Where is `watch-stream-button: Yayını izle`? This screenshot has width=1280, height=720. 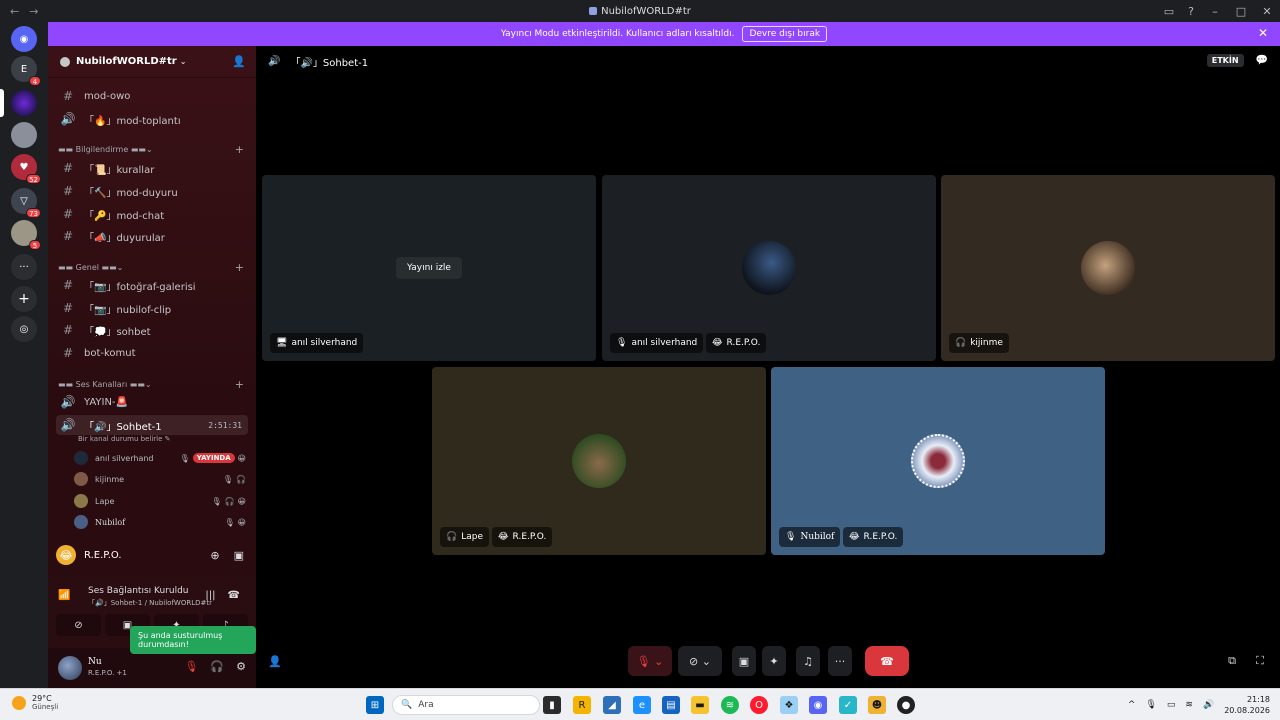
watch-stream-button: Yayını izle is located at coordinates (429, 268).